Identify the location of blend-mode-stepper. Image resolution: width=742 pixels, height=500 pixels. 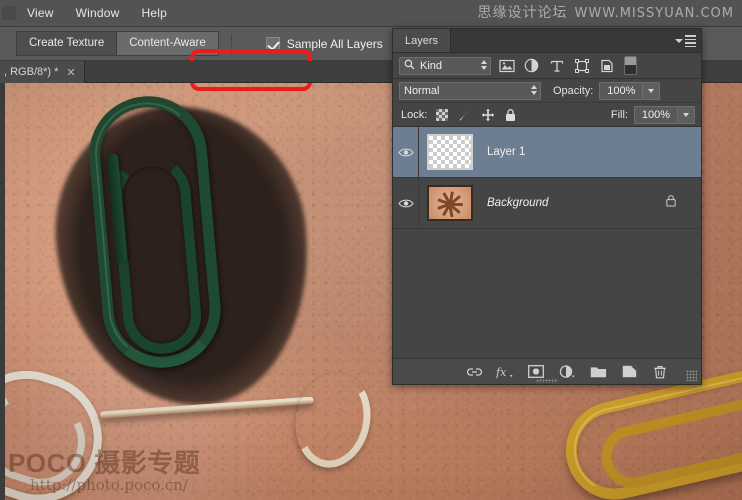
(534, 89).